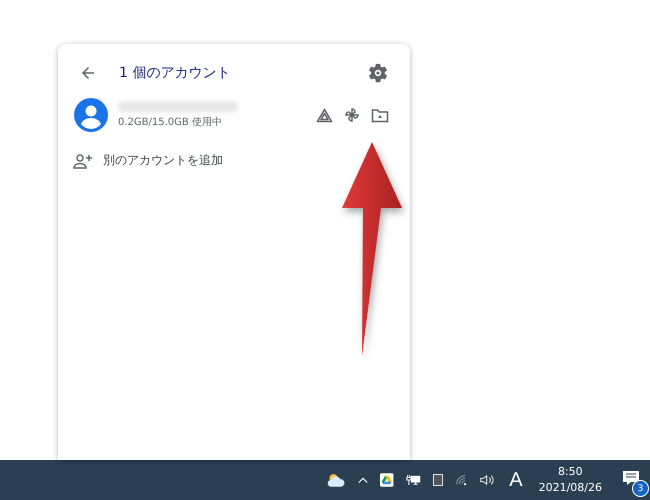 The height and width of the screenshot is (500, 650). What do you see at coordinates (174, 73) in the screenshot?
I see `panel-title: 1 個のアカウント` at bounding box center [174, 73].